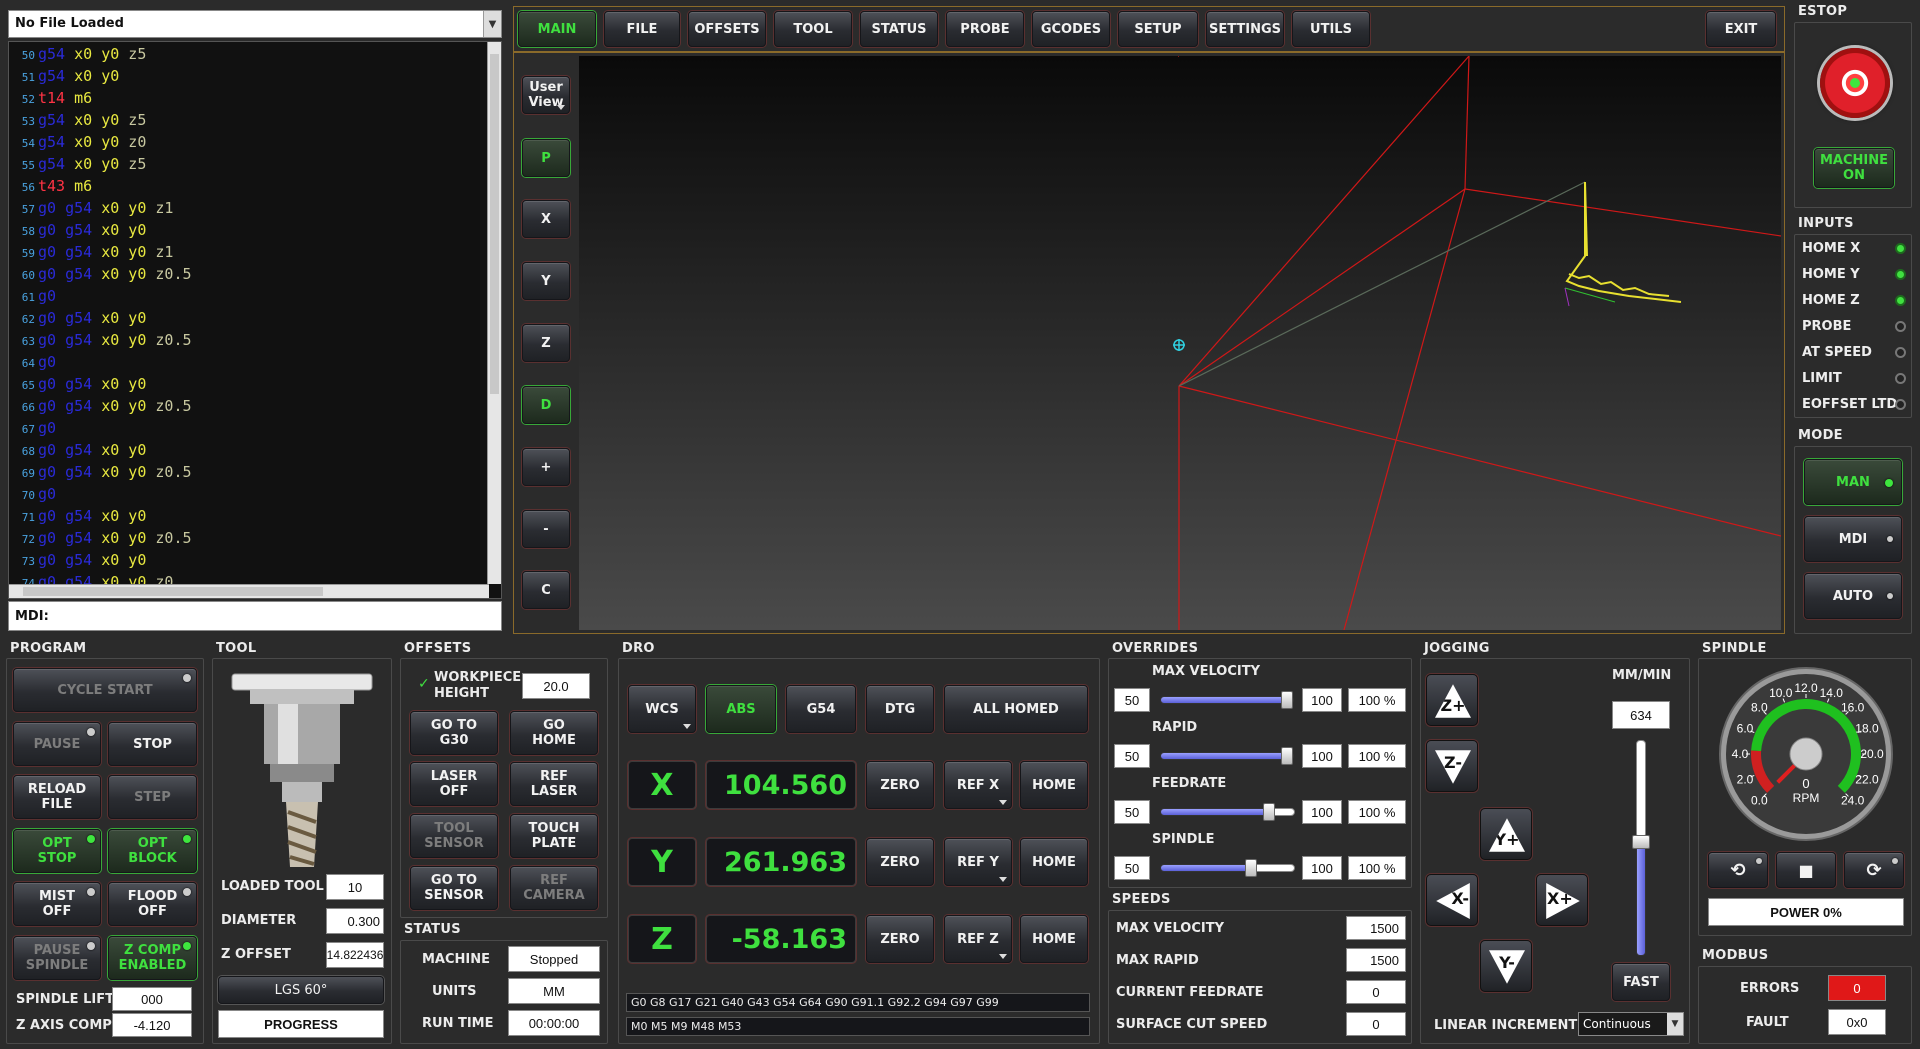 The image size is (1920, 1049). Describe the element at coordinates (554, 784) in the screenshot. I see `ref-laser-button: REF LASER` at that location.